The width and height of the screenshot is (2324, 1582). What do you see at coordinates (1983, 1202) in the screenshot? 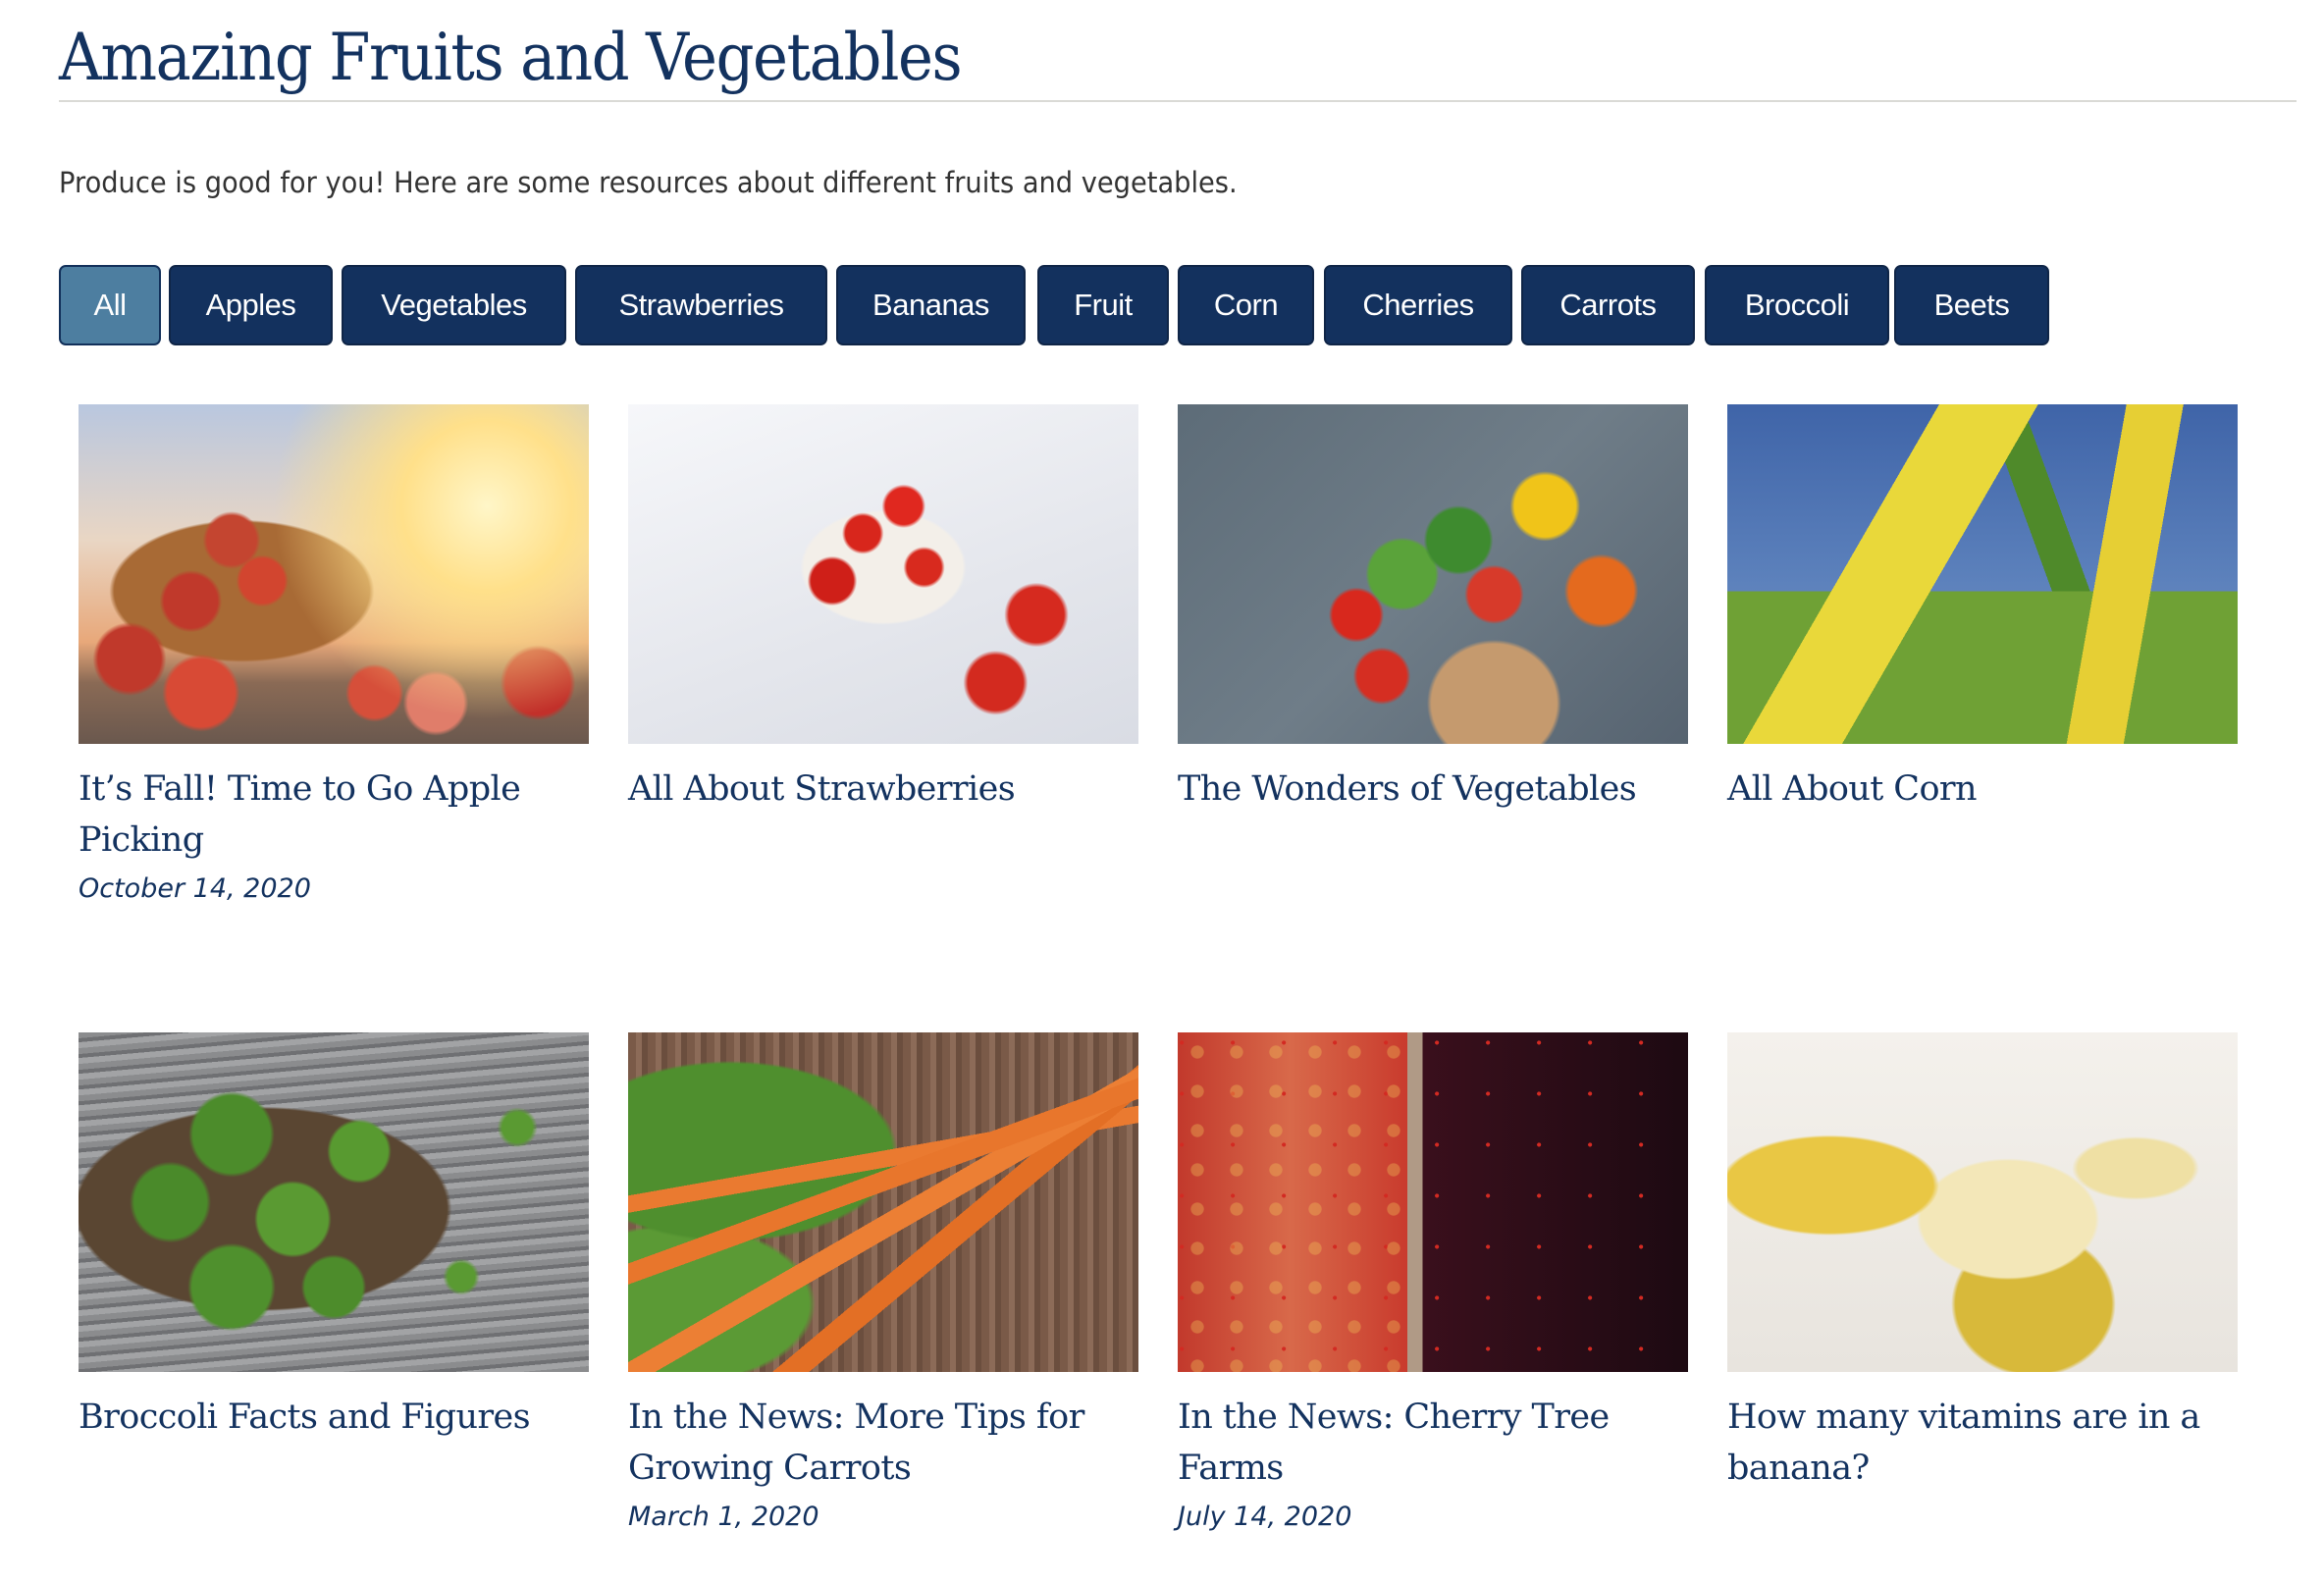
I see `card-image-banana` at bounding box center [1983, 1202].